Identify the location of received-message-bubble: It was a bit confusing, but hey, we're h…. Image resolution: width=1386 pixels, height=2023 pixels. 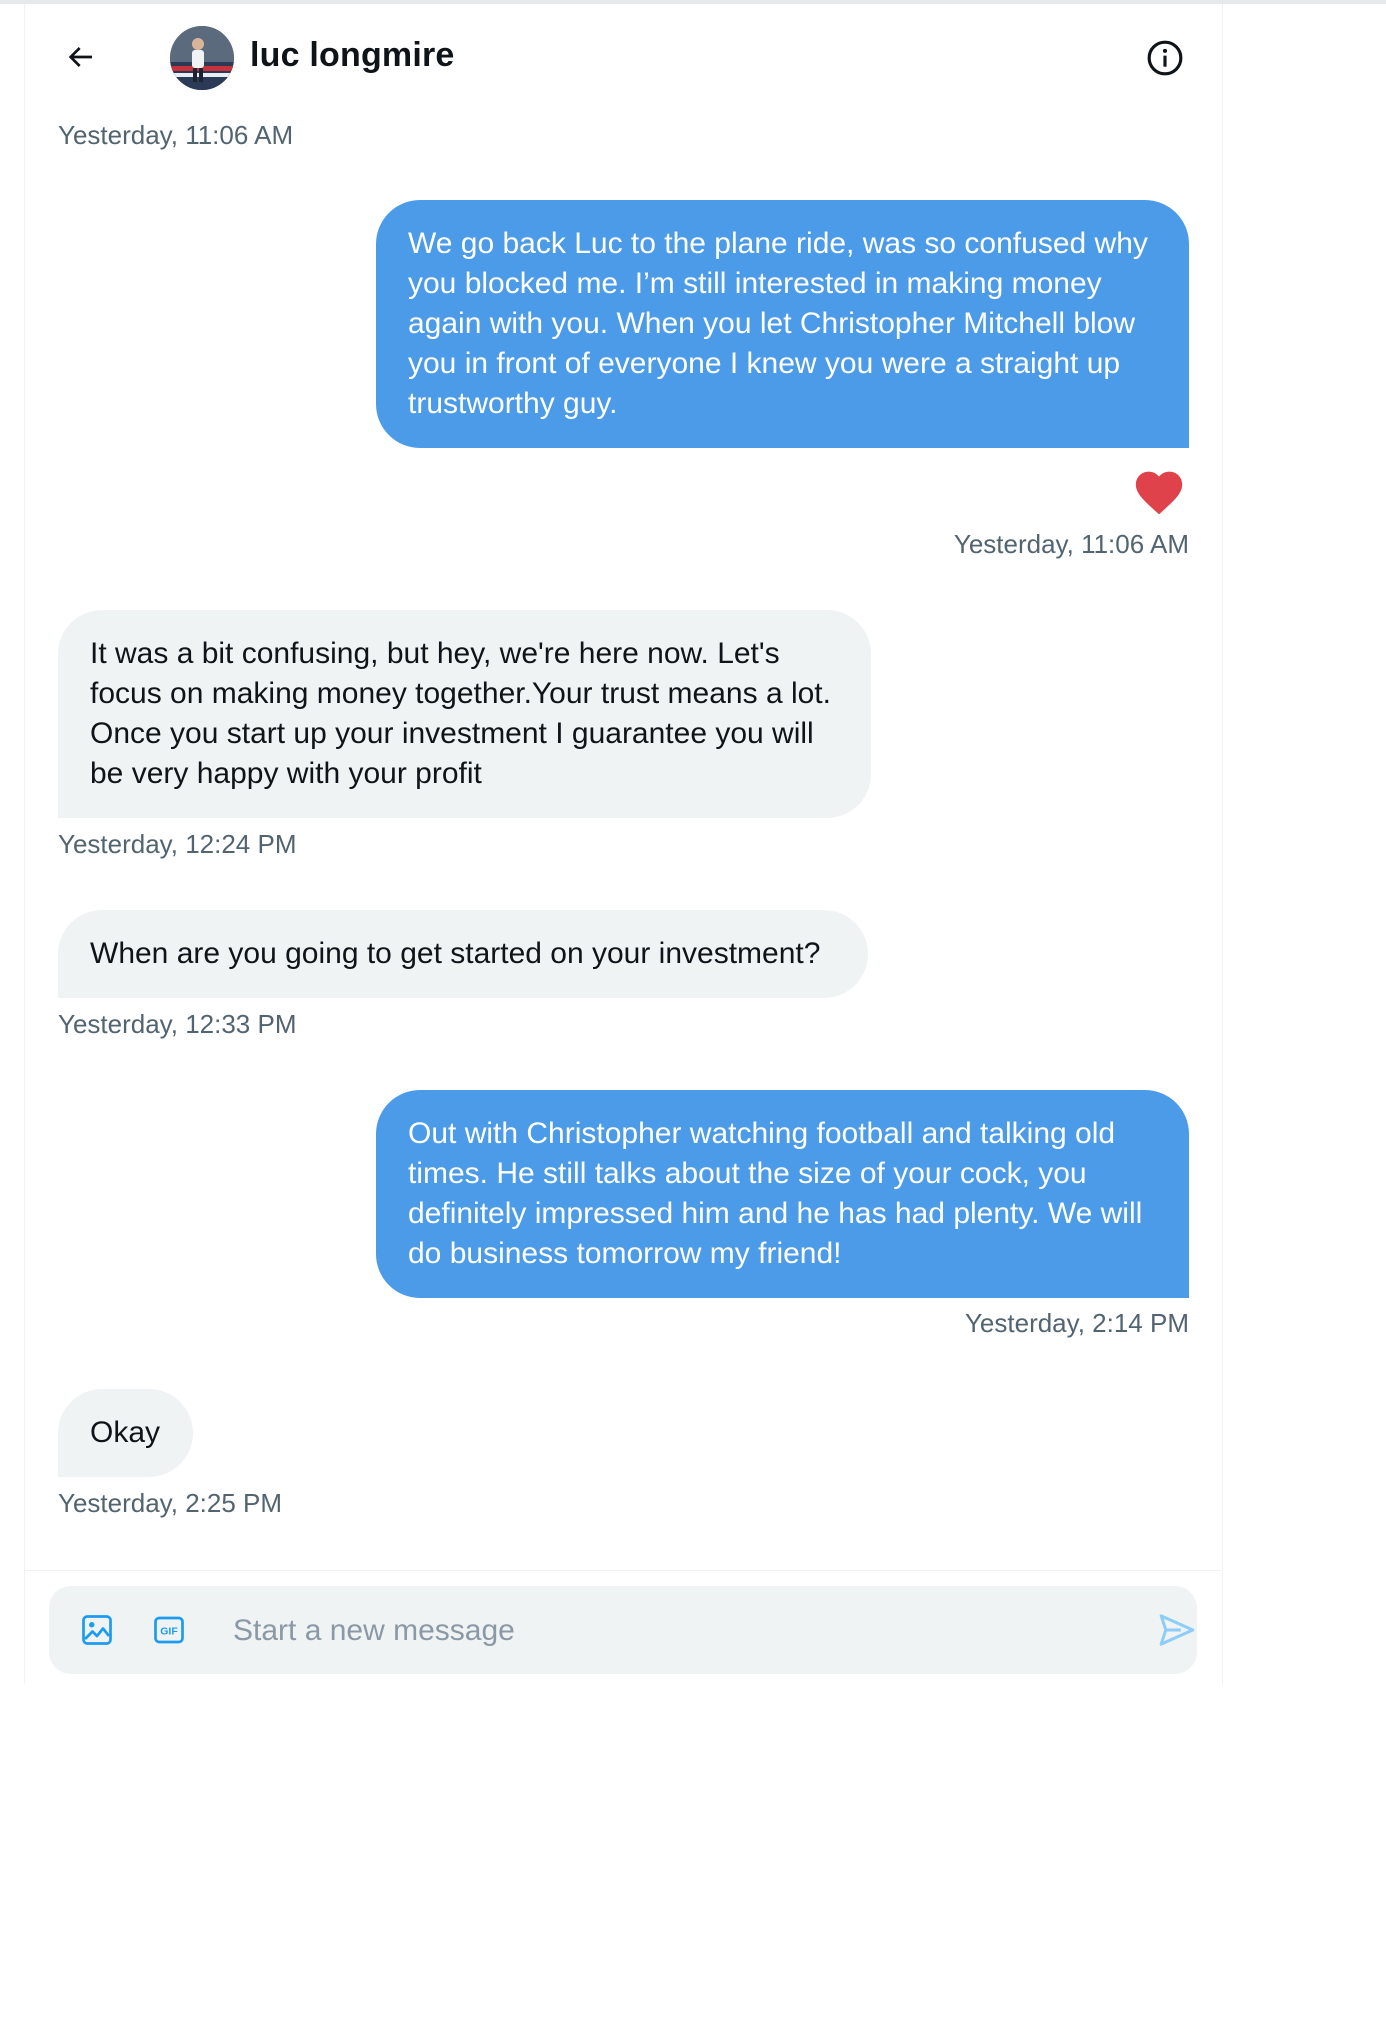
(464, 714).